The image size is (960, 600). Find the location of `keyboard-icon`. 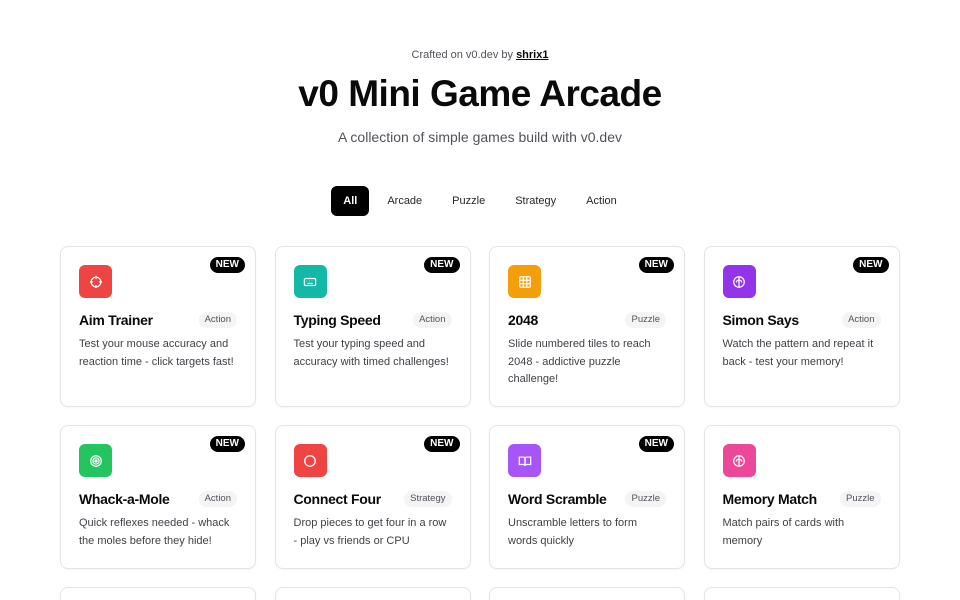

keyboard-icon is located at coordinates (310, 281).